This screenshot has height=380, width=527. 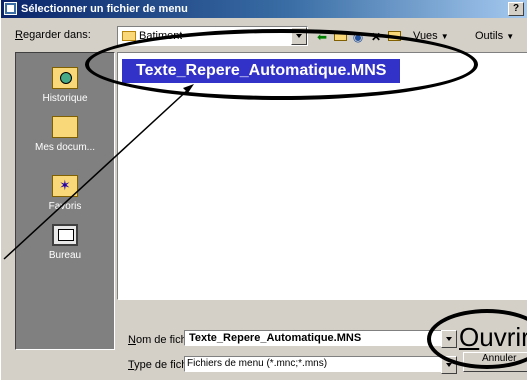 What do you see at coordinates (65, 206) in the screenshot?
I see `place-label: Favoris` at bounding box center [65, 206].